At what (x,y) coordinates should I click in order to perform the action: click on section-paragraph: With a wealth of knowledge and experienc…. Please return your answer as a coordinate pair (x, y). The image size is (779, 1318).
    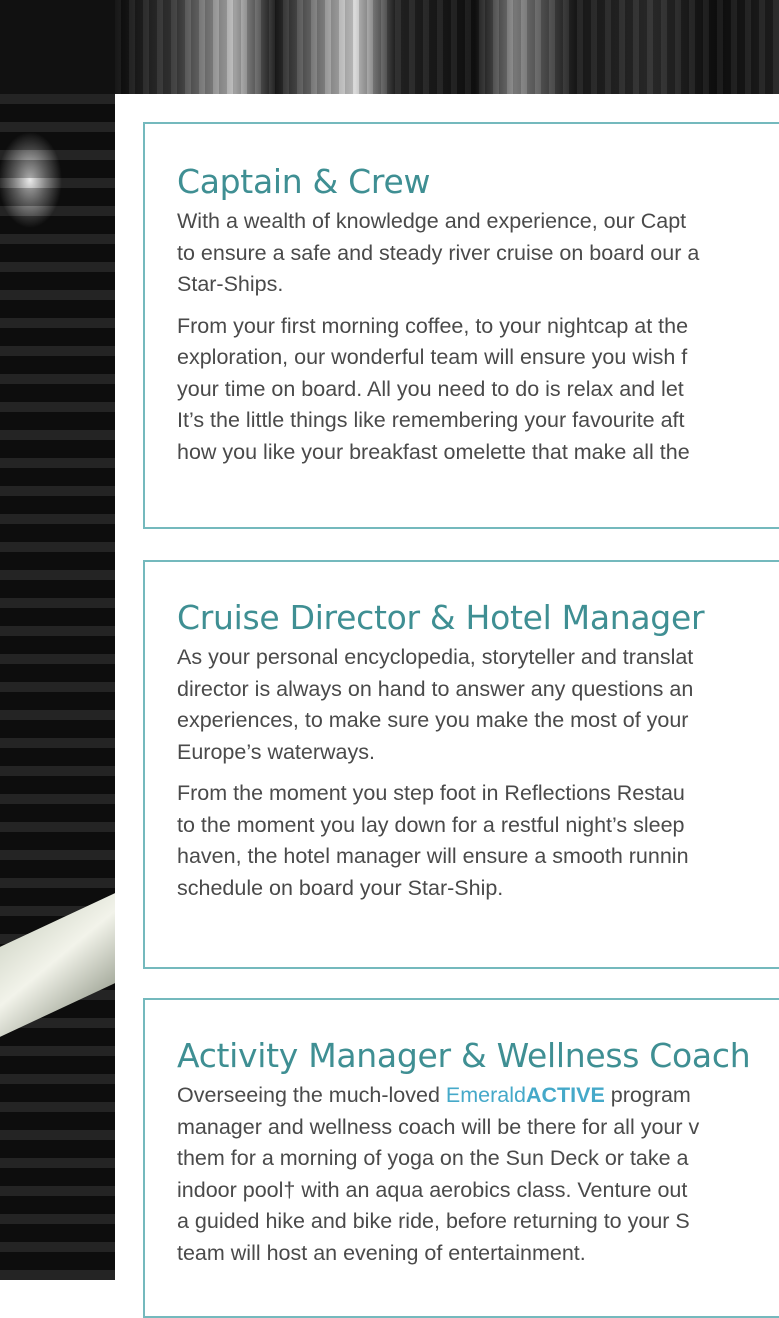
    Looking at the image, I should click on (438, 252).